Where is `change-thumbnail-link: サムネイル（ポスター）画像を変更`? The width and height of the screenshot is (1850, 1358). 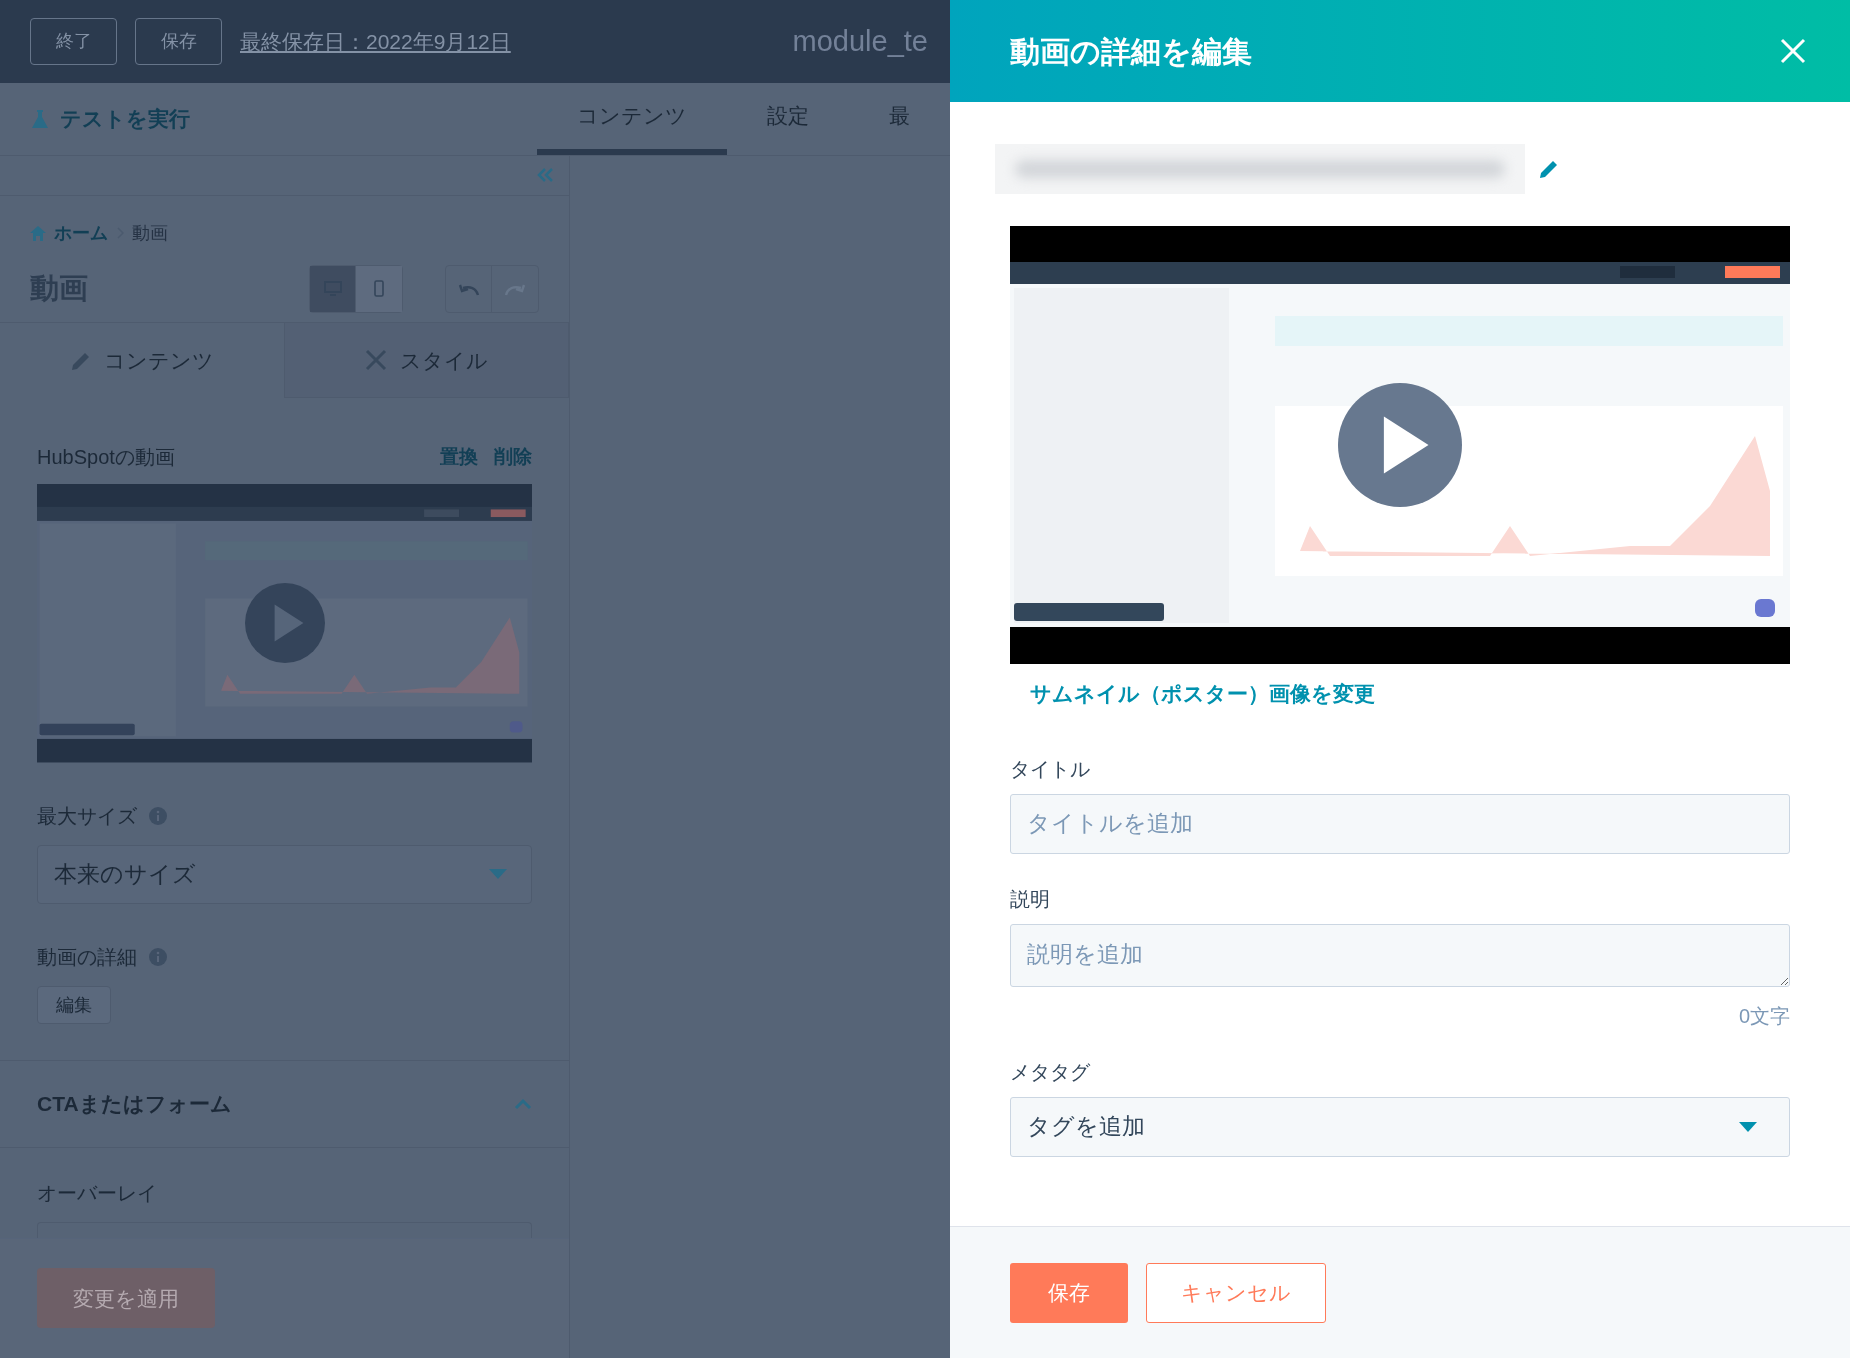 change-thumbnail-link: サムネイル（ポスター）画像を変更 is located at coordinates (1202, 693).